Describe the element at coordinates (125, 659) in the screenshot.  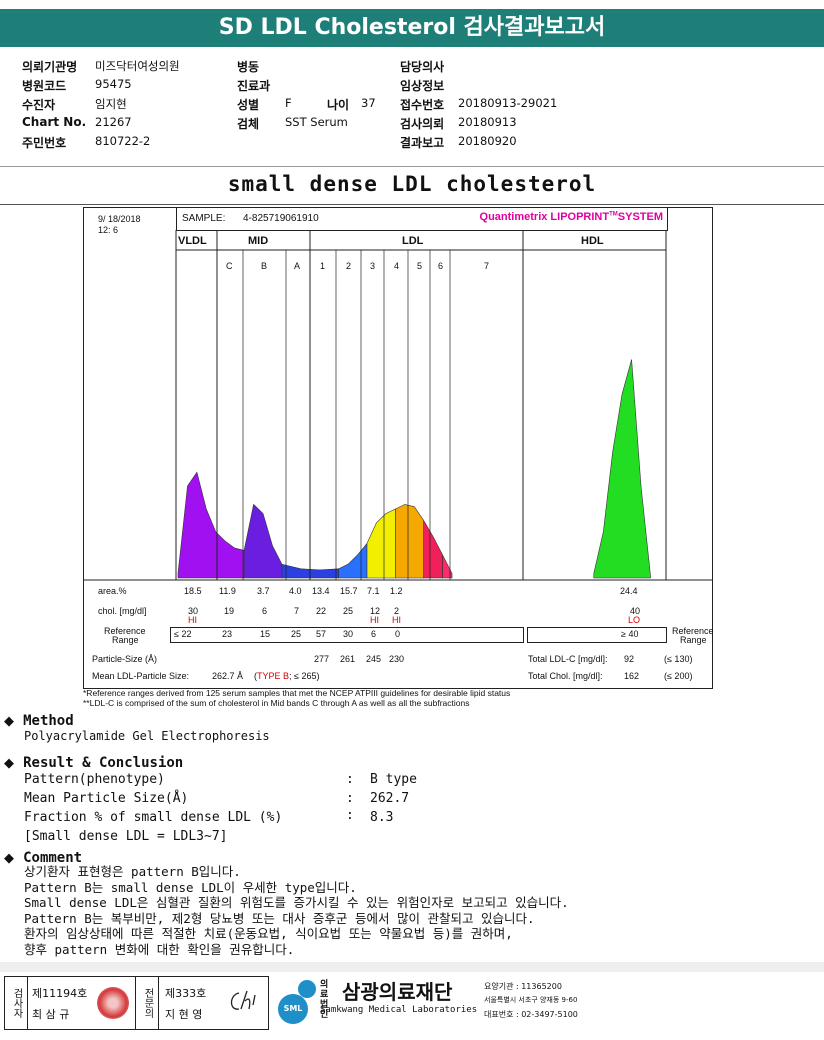
I see `row-label-psize: Particle-Size (Å)` at that location.